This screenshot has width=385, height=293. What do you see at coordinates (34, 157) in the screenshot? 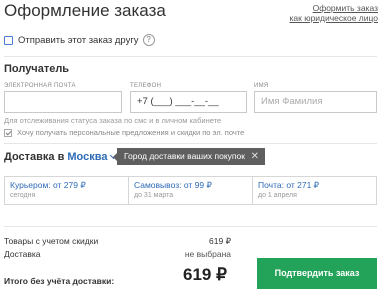
I see `delivery-title: Доставка в` at bounding box center [34, 157].